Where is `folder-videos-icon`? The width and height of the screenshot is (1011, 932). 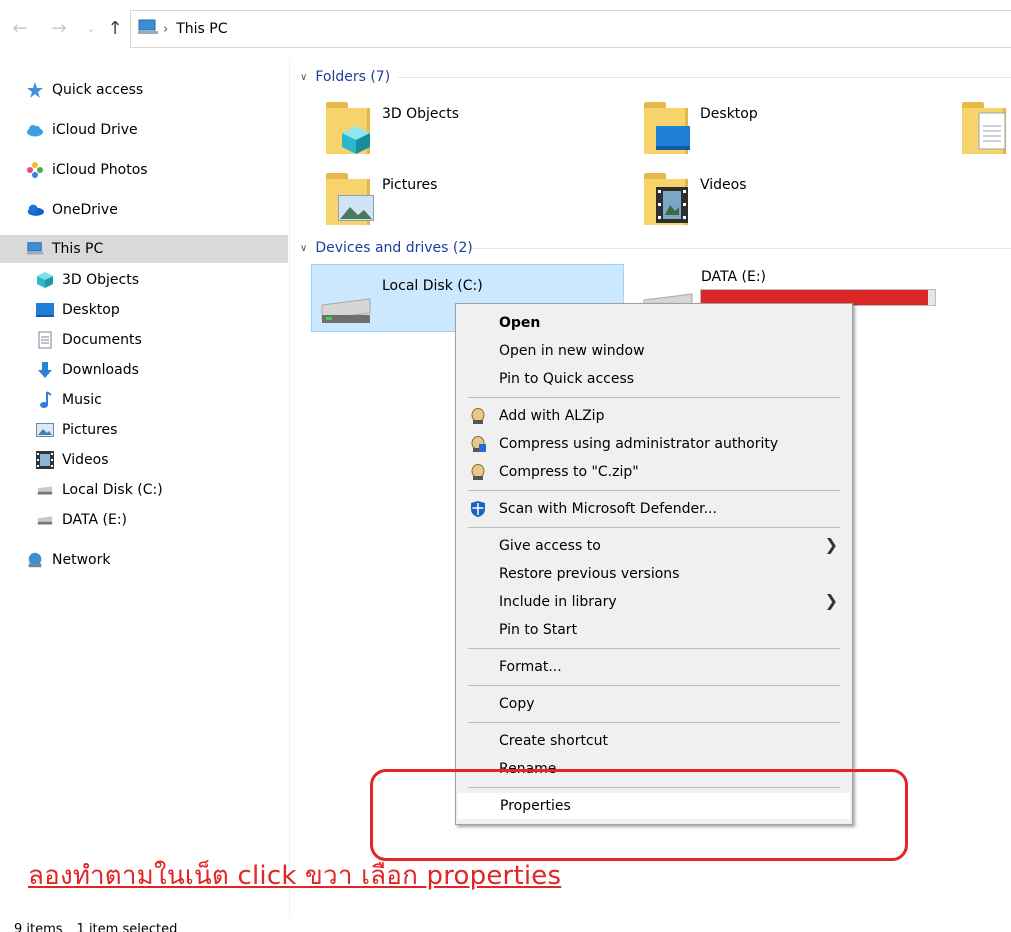 folder-videos-icon is located at coordinates (668, 200).